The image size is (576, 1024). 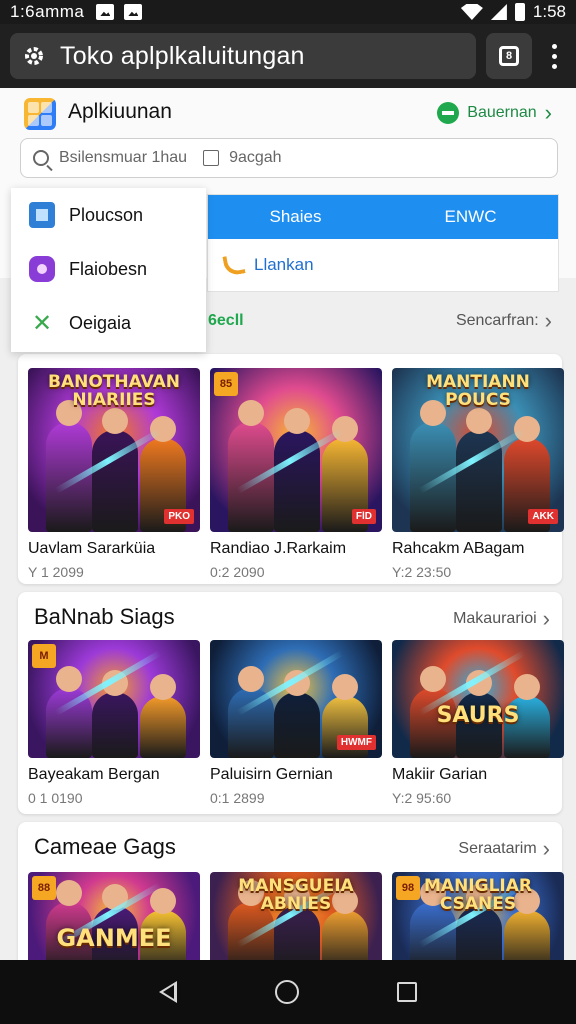 I want to click on search-icon, so click(x=41, y=158).